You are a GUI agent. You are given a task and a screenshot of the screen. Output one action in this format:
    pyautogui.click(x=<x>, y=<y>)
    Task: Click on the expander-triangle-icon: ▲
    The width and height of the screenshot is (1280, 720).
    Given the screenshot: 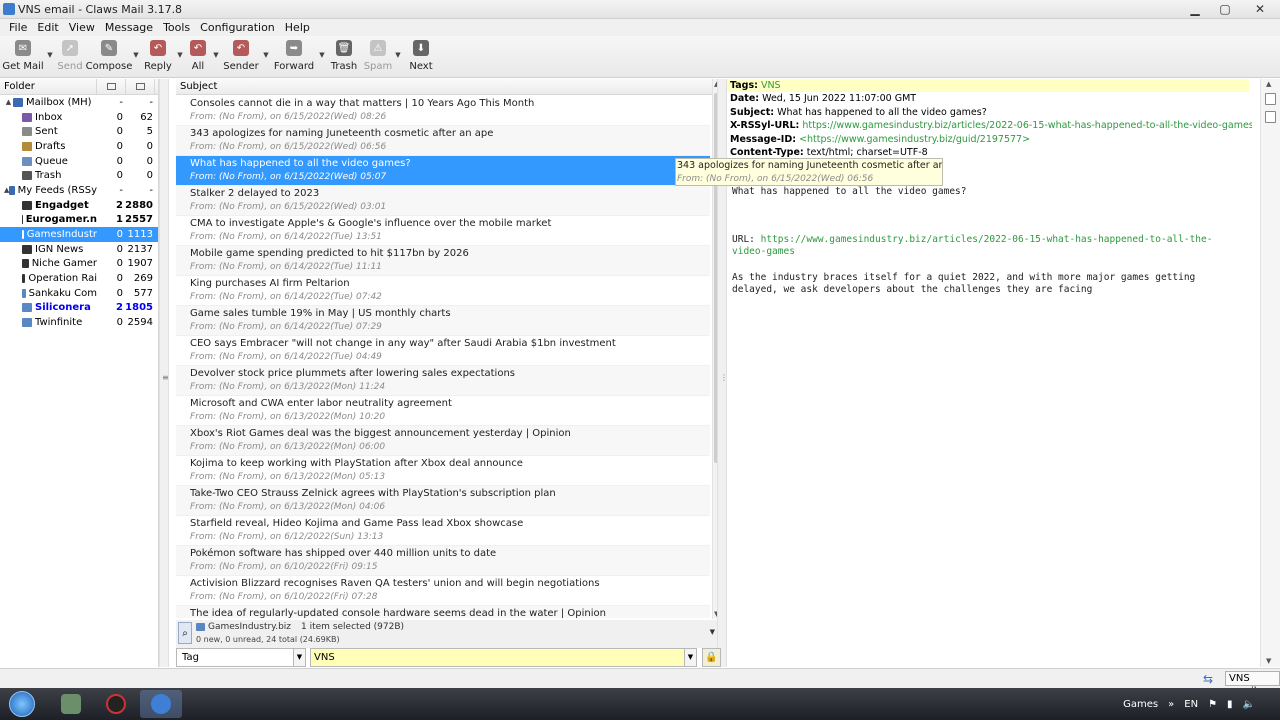 What is the action you would take?
    pyautogui.click(x=8, y=102)
    